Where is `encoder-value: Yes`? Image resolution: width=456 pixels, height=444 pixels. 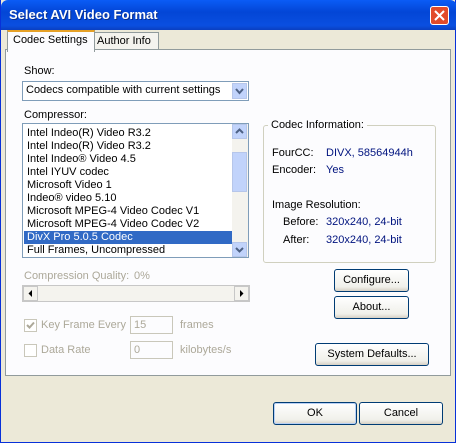 encoder-value: Yes is located at coordinates (335, 170).